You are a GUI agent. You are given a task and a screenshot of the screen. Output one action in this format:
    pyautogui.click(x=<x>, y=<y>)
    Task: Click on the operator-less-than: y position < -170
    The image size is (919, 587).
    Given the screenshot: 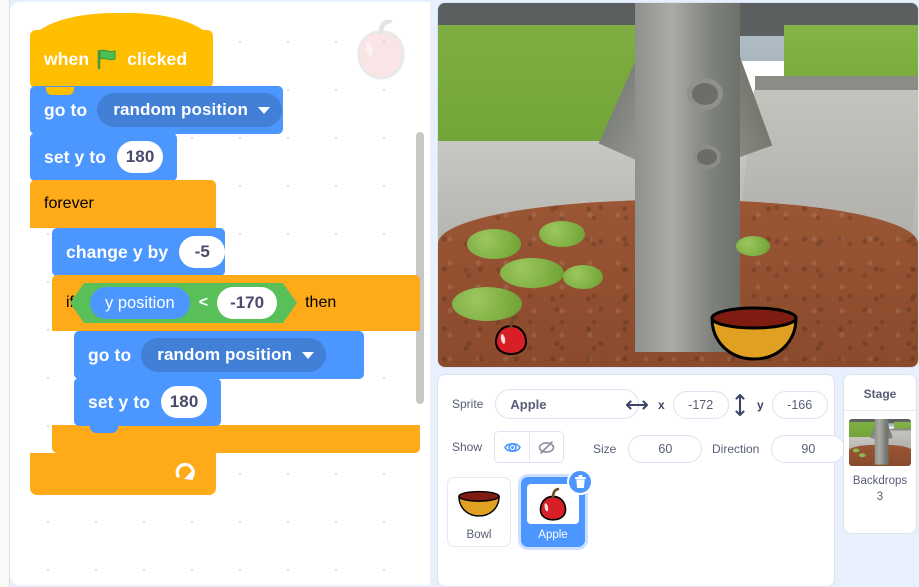 What is the action you would take?
    pyautogui.click(x=184, y=303)
    